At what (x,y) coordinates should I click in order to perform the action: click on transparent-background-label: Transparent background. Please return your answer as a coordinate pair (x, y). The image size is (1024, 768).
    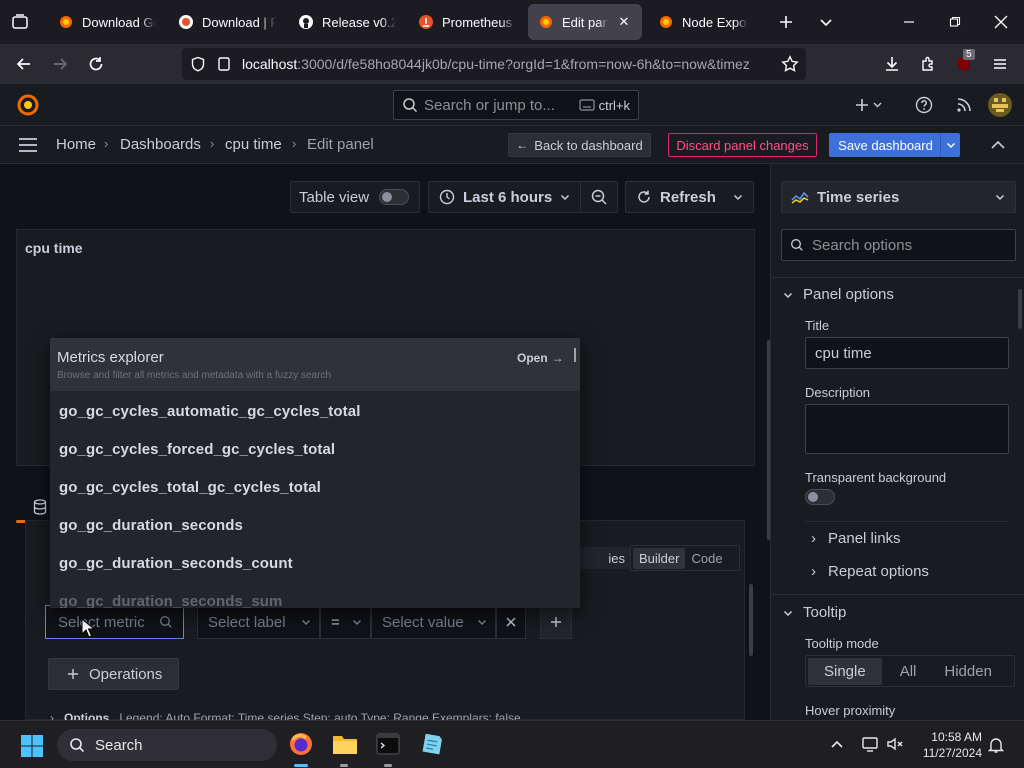
    Looking at the image, I should click on (876, 477).